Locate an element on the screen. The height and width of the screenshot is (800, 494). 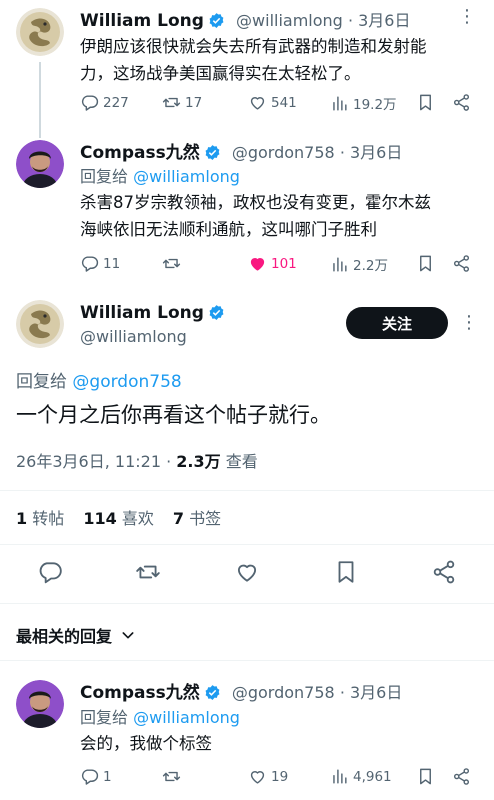
action-bar: 1 19 4,961 is located at coordinates (278, 778).